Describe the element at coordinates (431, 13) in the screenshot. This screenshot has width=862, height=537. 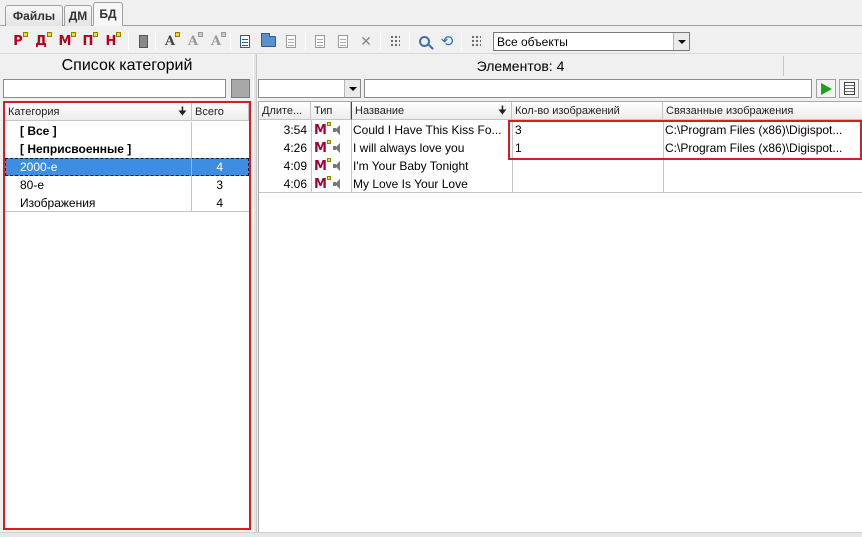
I see `tab-bar: Файлы ДМ БД` at that location.